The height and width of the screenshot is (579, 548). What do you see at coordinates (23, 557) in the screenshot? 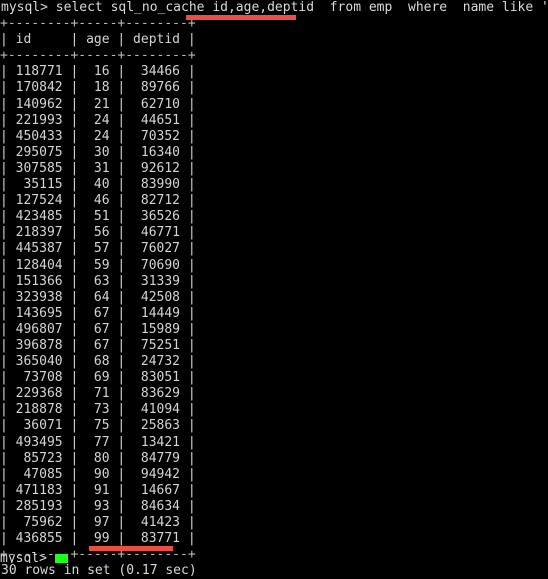
I see `bottom-prompt: mysql>` at bounding box center [23, 557].